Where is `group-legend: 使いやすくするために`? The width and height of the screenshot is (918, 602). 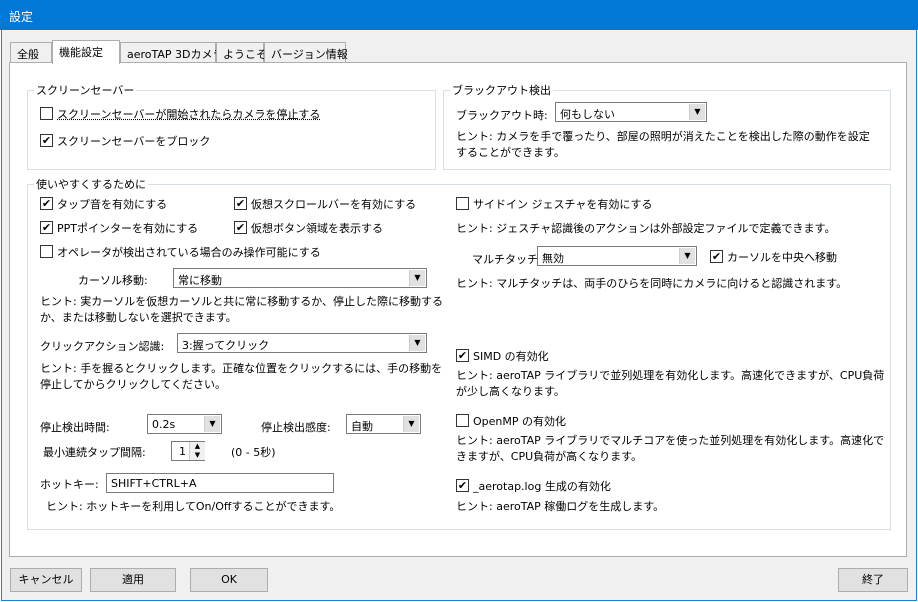 group-legend: 使いやすくするために is located at coordinates (91, 184).